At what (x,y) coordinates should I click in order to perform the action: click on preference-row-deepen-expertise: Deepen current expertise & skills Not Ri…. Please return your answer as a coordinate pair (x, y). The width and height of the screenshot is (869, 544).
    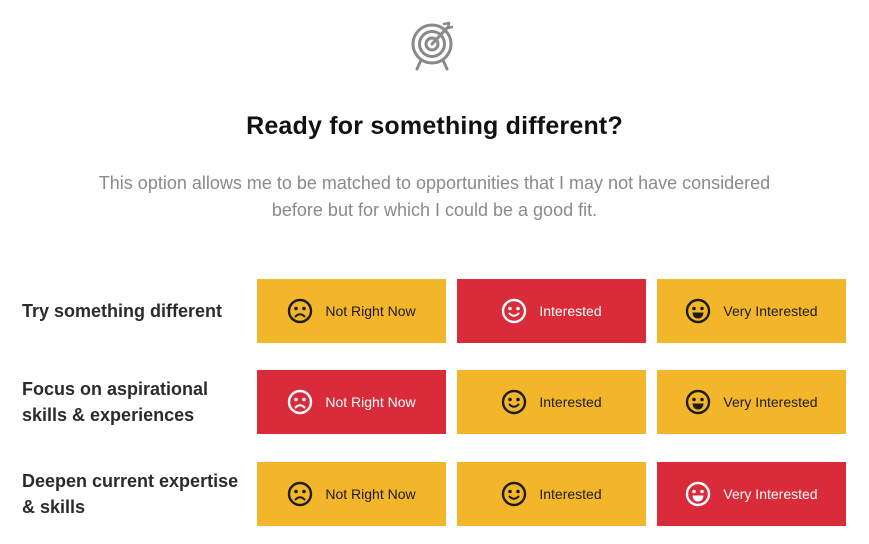
    Looking at the image, I should click on (434, 494).